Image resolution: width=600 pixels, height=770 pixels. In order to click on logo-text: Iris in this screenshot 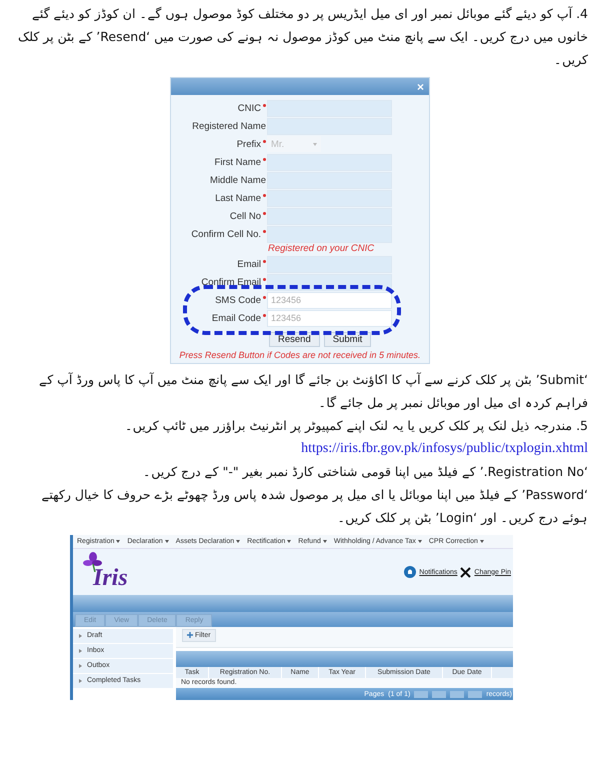, I will do `click(110, 578)`.